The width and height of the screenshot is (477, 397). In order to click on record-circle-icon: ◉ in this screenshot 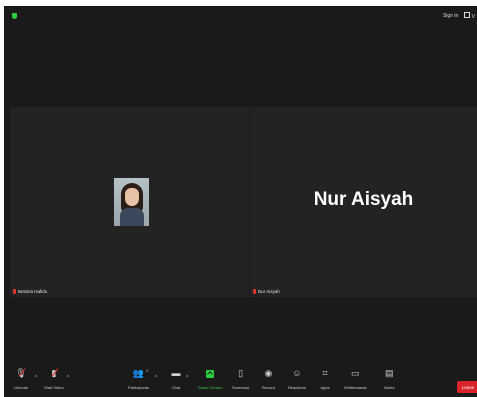, I will do `click(268, 373)`.